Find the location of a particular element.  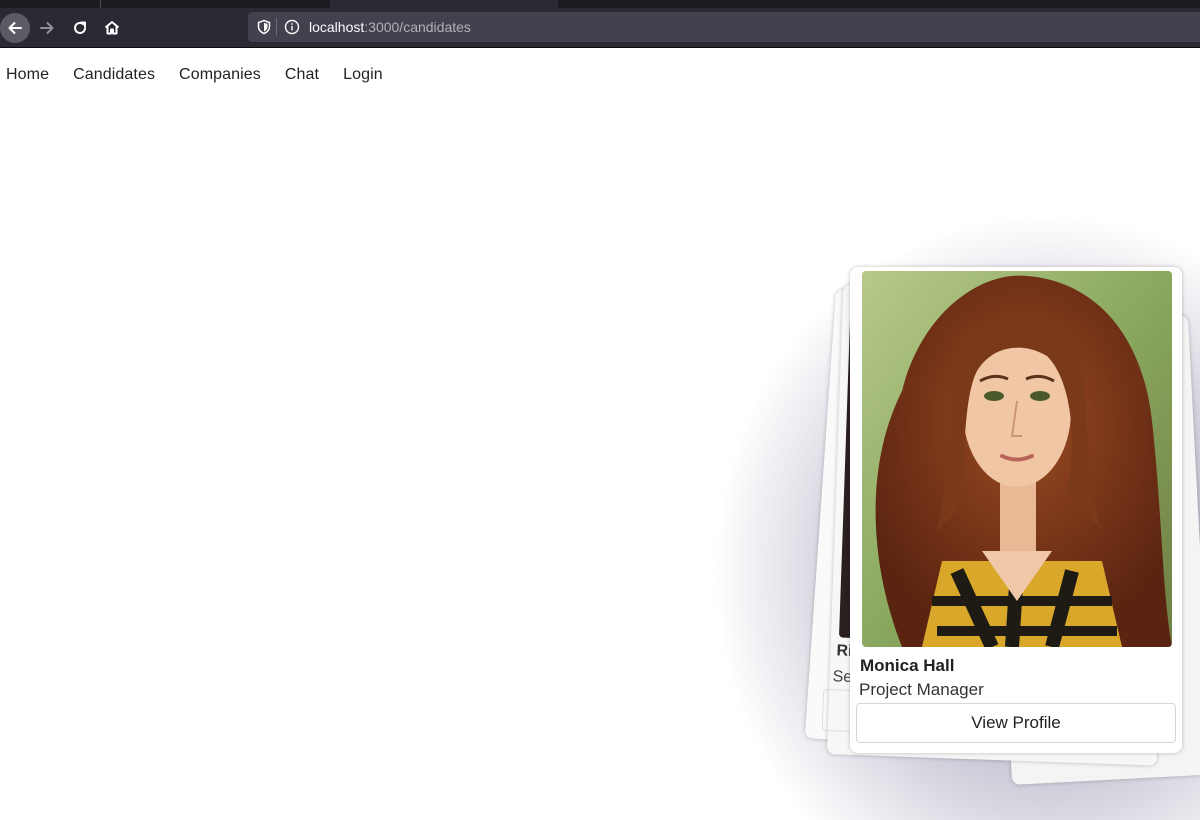

url-path: :3000/candidates is located at coordinates (417, 27).